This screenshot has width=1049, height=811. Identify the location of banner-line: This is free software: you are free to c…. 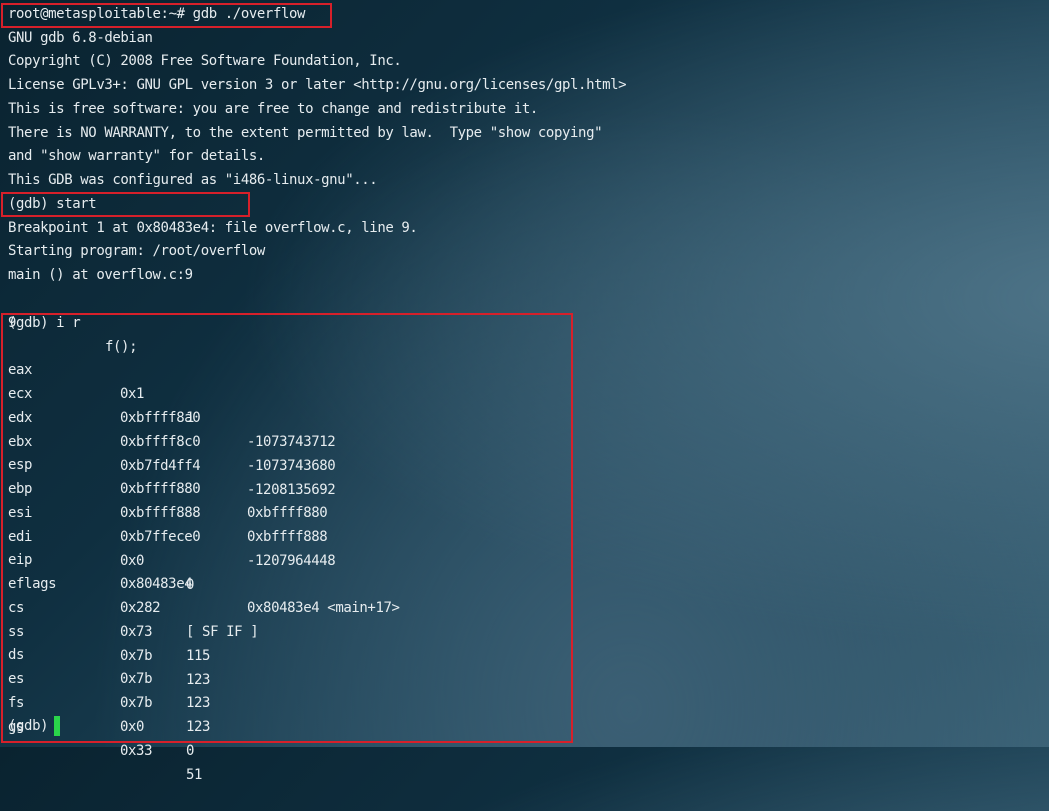
(273, 109).